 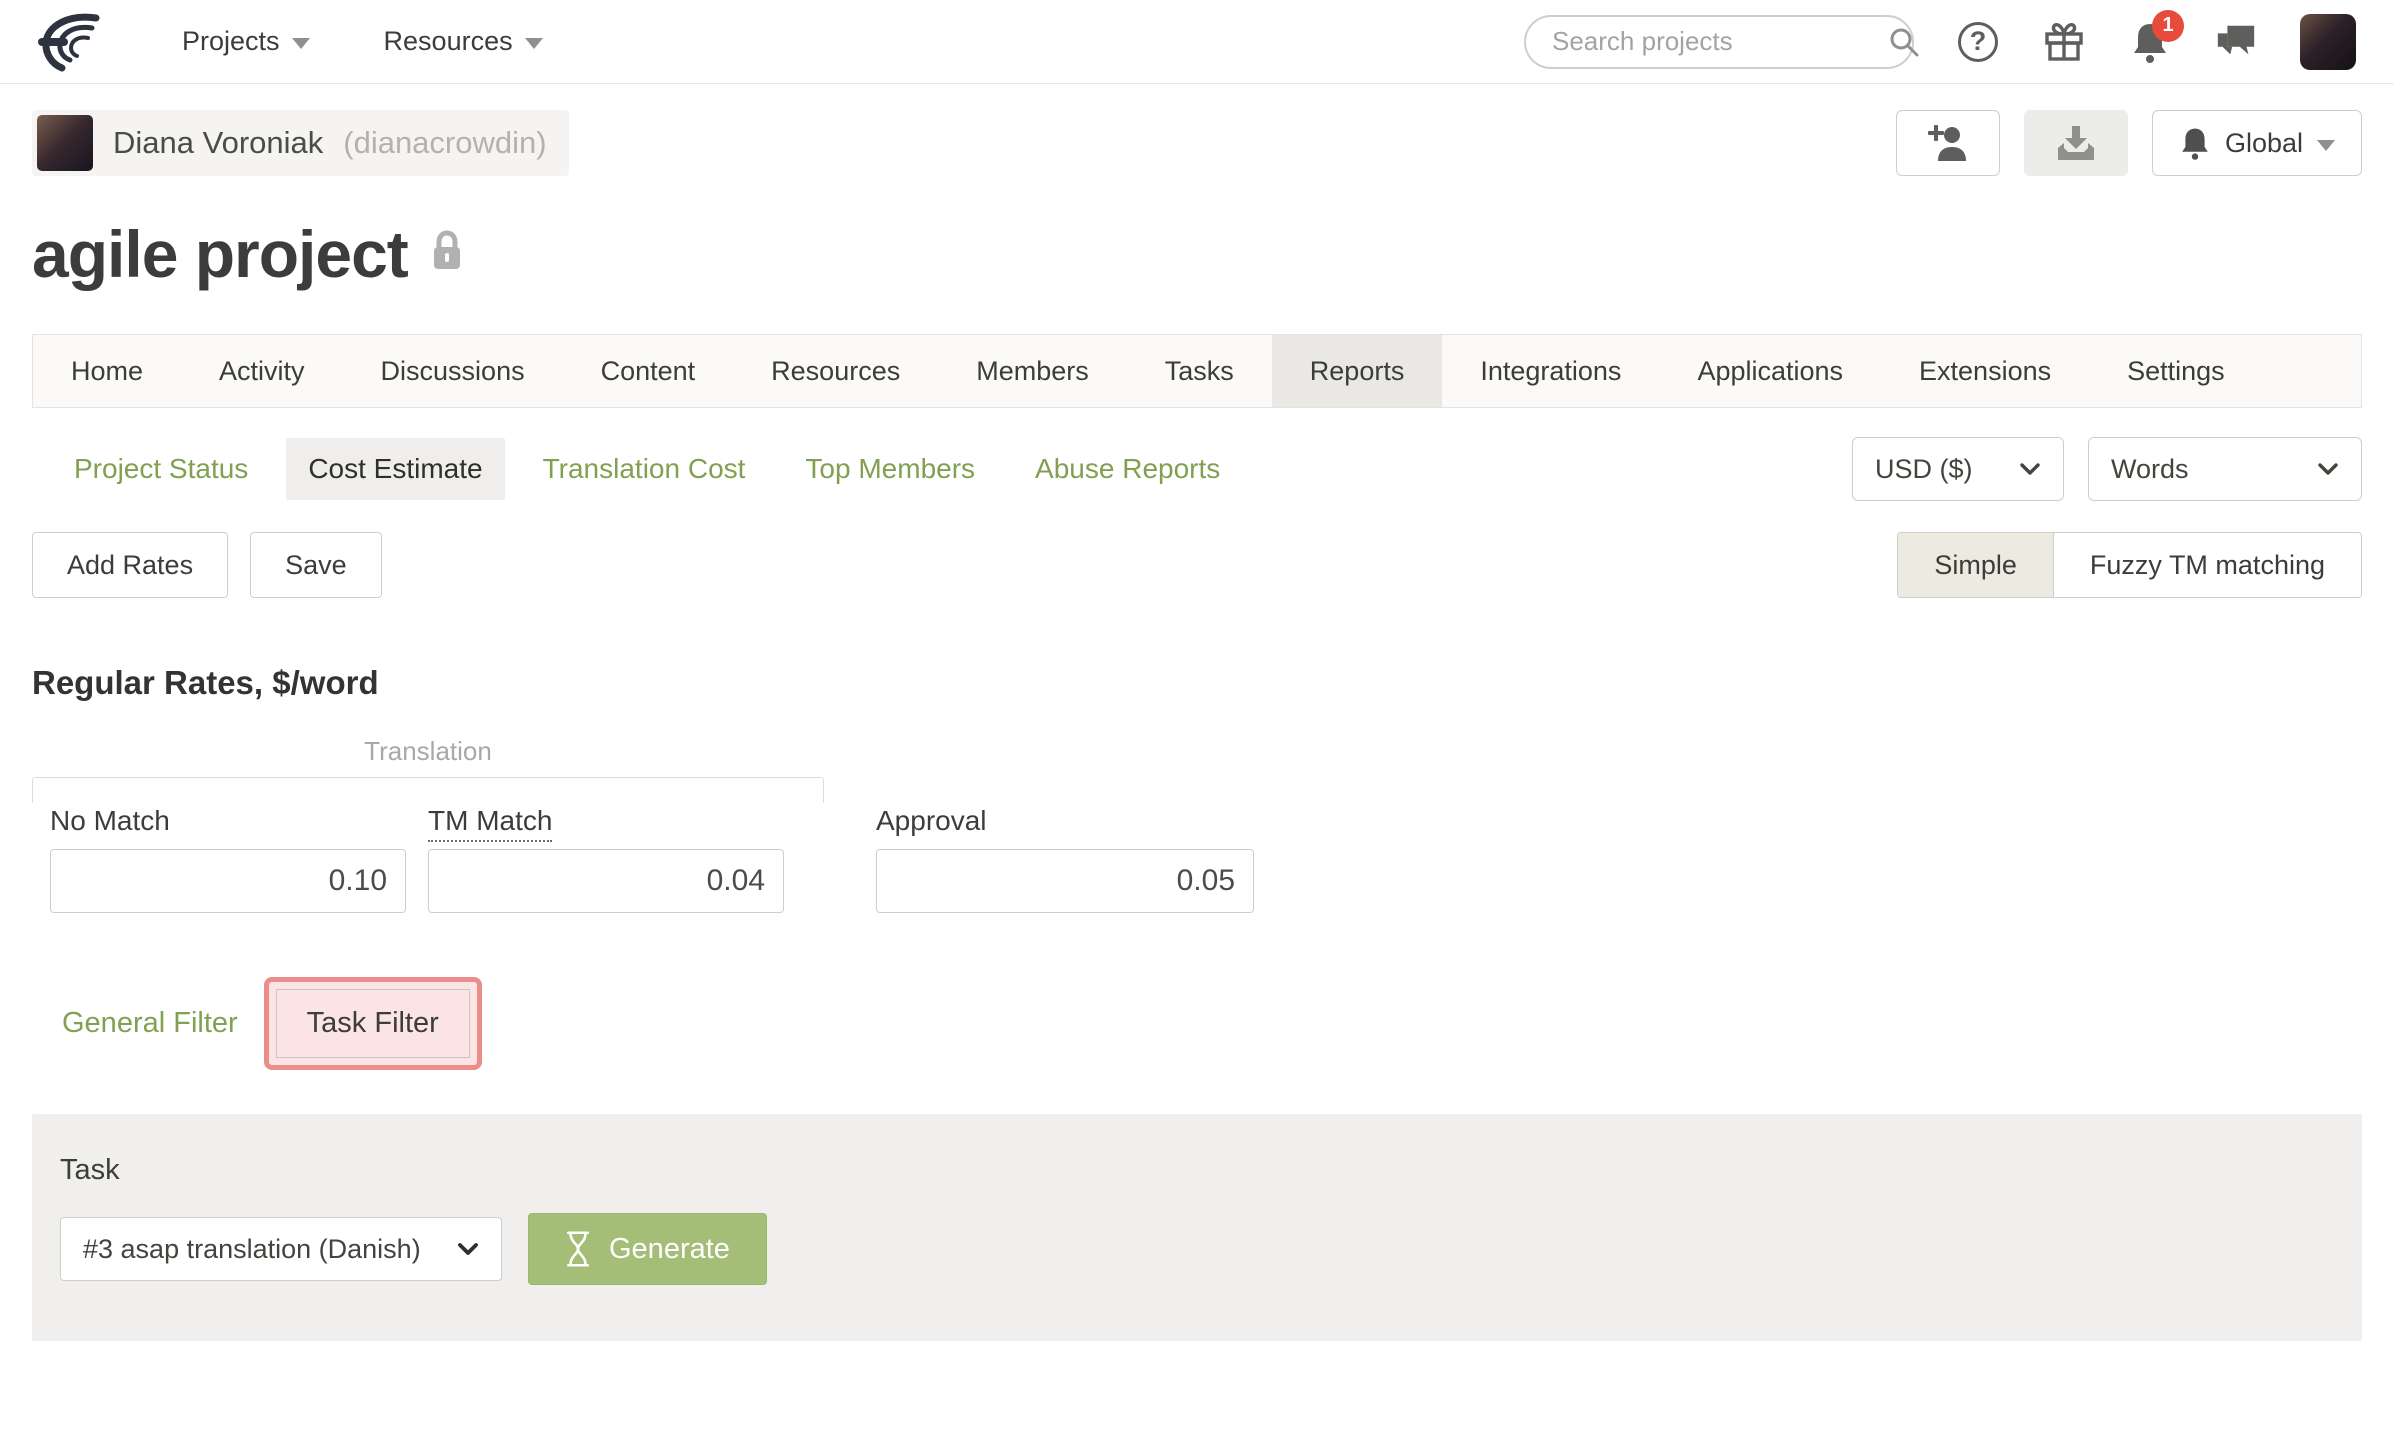 I want to click on global-notifications-button: Global, so click(x=2256, y=143).